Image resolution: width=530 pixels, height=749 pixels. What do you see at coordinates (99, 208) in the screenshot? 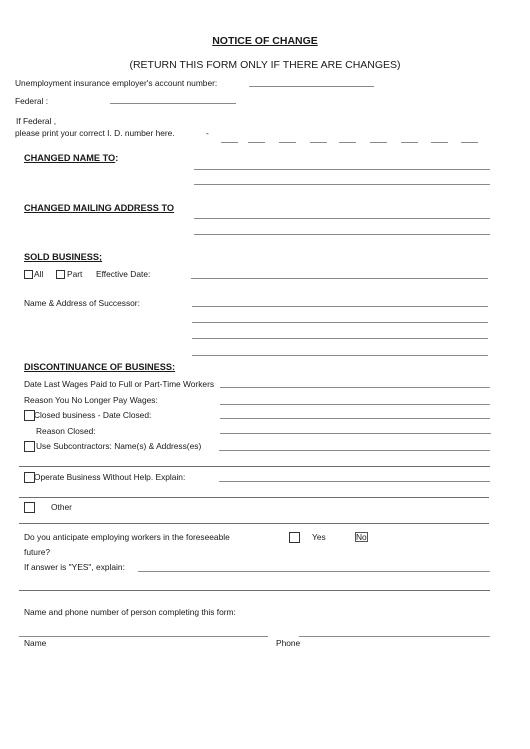
I see `changed-address-heading: CHANGED MAILING ADDRESS TO` at bounding box center [99, 208].